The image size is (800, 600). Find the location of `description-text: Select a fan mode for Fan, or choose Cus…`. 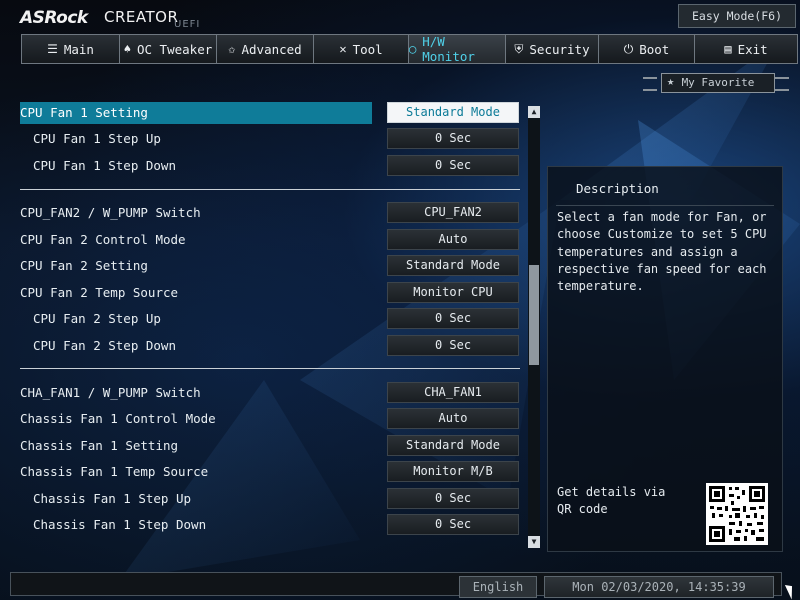

description-text: Select a fan mode for Fan, or choose Cus… is located at coordinates (662, 252).